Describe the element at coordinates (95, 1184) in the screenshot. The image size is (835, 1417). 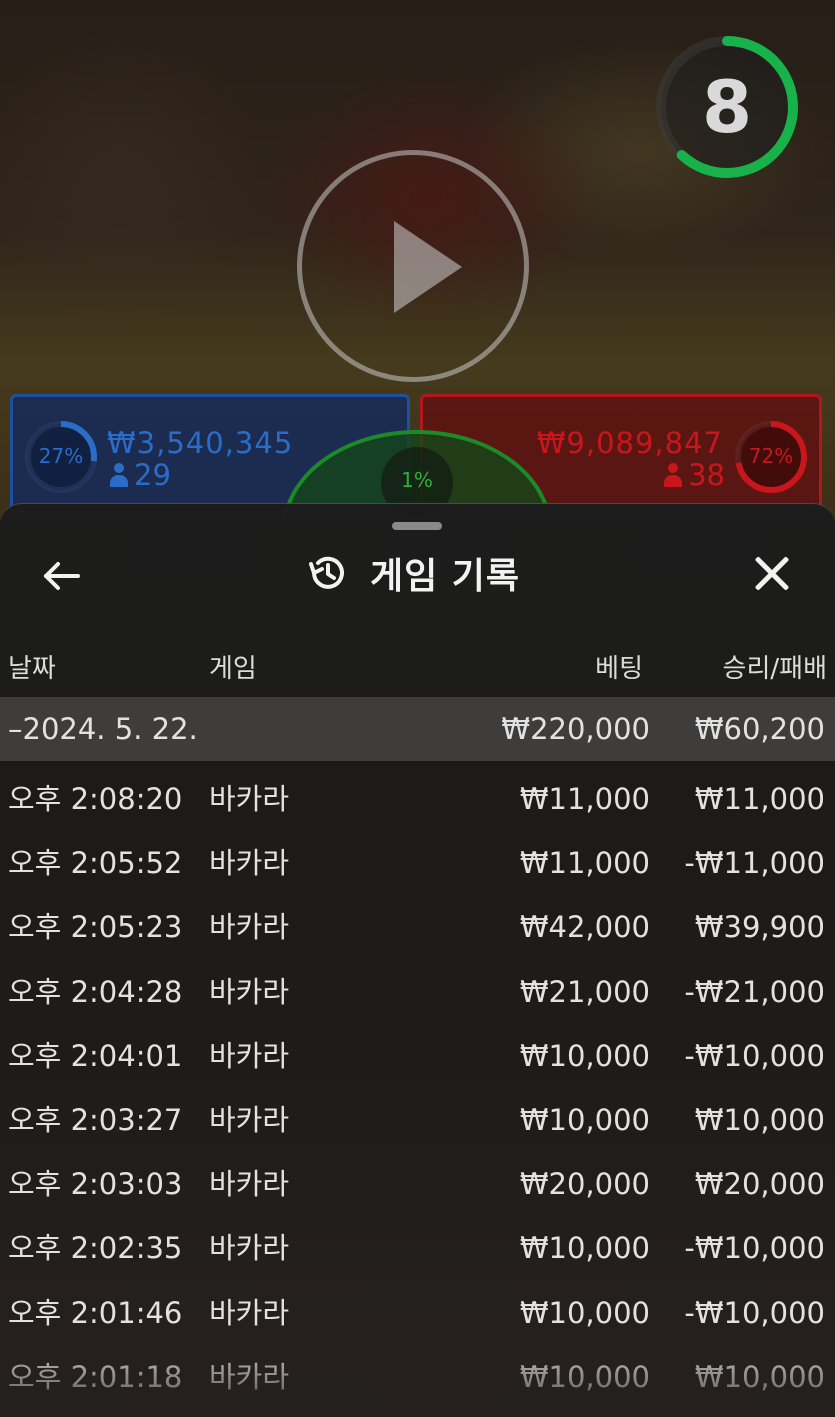
I see `row-time: 오후 2:03:03` at that location.